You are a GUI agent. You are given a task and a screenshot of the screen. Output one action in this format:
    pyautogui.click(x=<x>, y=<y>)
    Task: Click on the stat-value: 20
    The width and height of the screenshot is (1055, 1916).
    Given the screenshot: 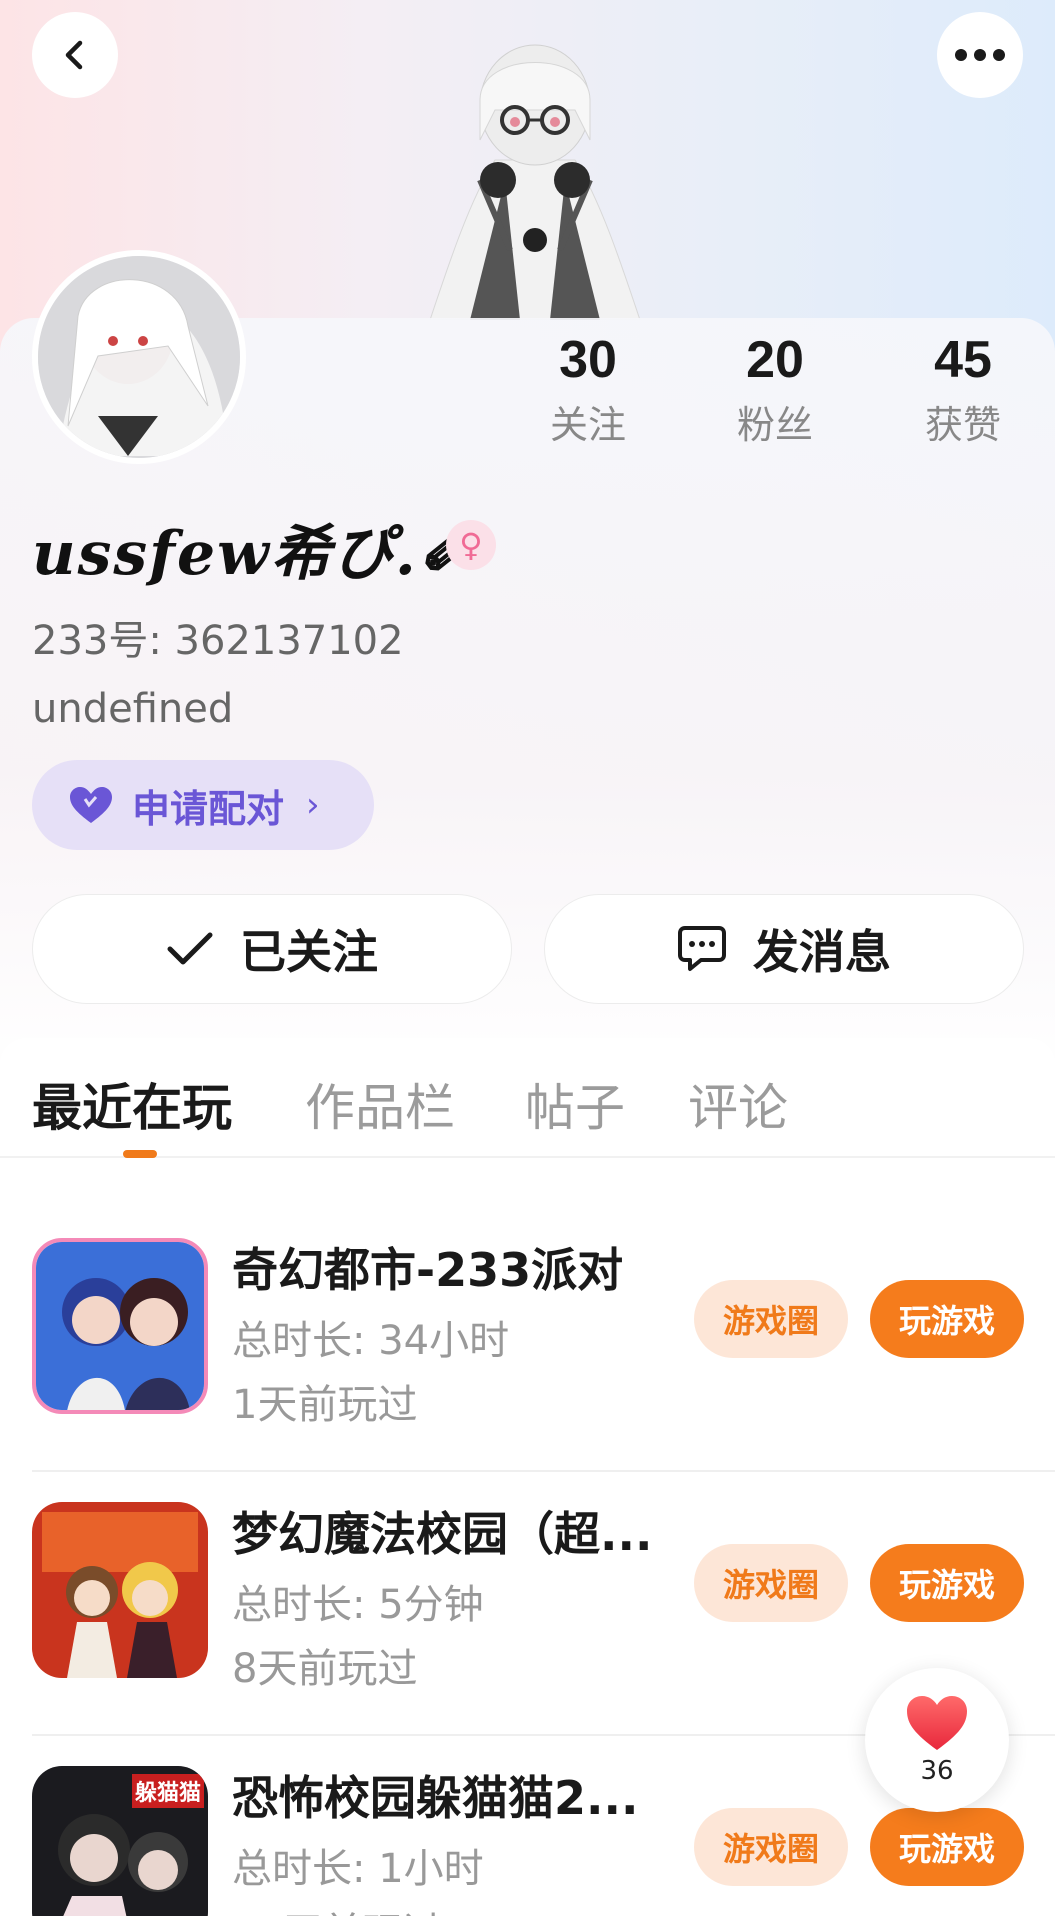 What is the action you would take?
    pyautogui.click(x=775, y=360)
    